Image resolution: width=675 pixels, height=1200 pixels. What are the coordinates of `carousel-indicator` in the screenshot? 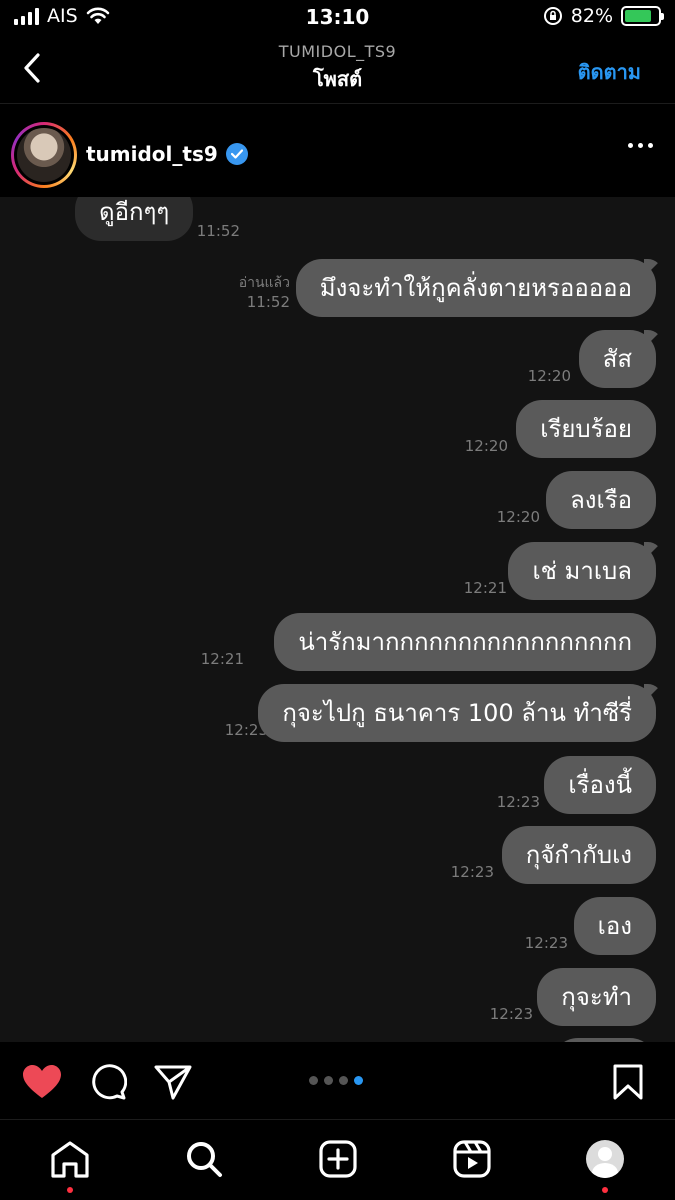 It's located at (336, 1080).